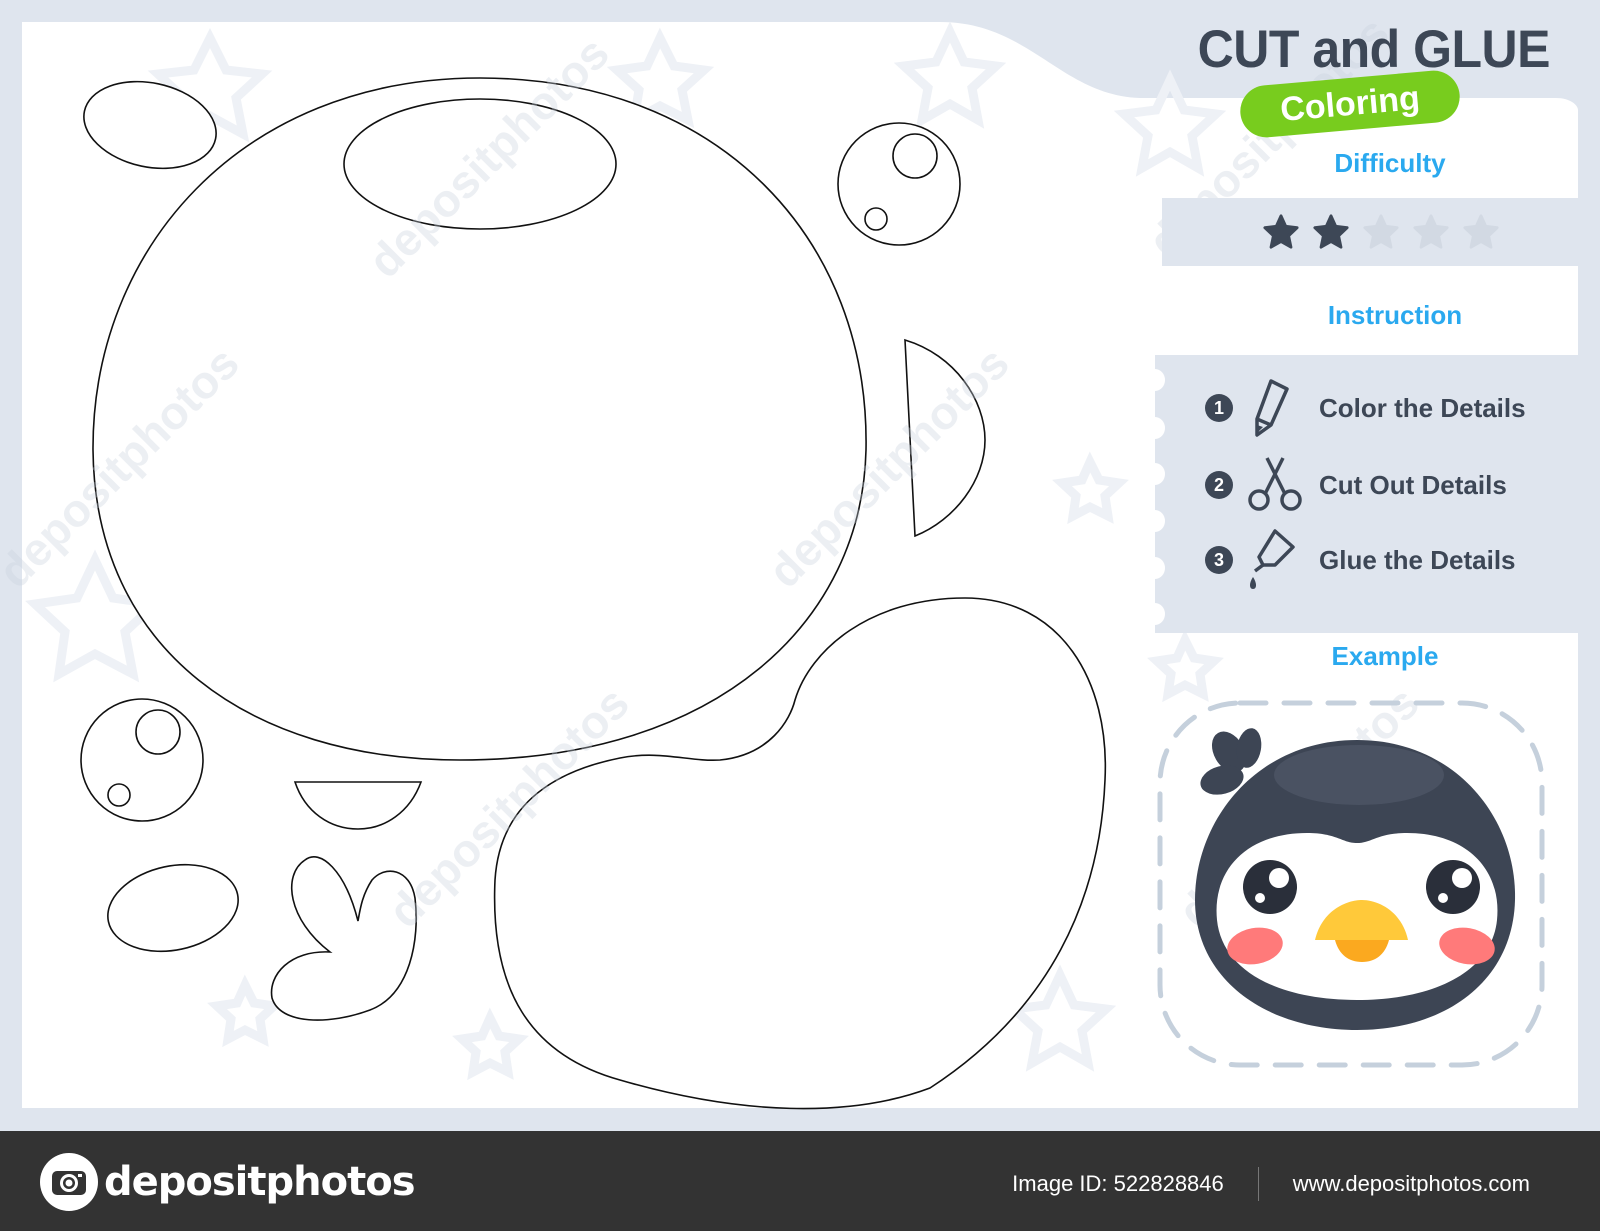 Image resolution: width=1600 pixels, height=1231 pixels. I want to click on penguin-eye-left-shine, so click(1279, 878).